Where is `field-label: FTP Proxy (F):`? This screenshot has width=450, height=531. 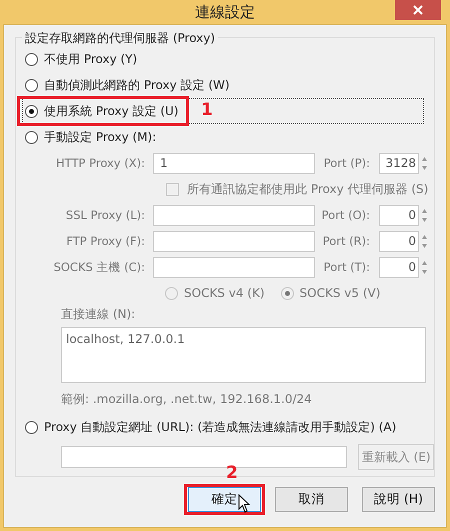 field-label: FTP Proxy (F): is located at coordinates (105, 241).